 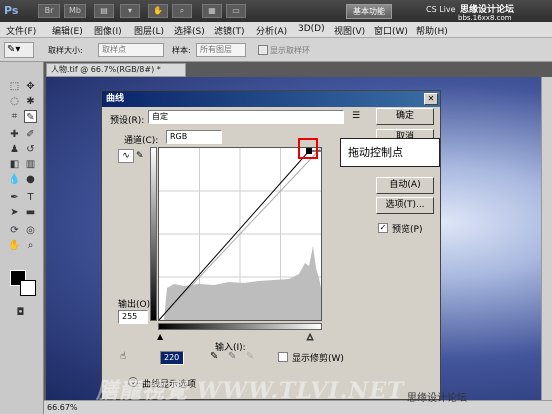 I want to click on input-field: 220, so click(x=172, y=358).